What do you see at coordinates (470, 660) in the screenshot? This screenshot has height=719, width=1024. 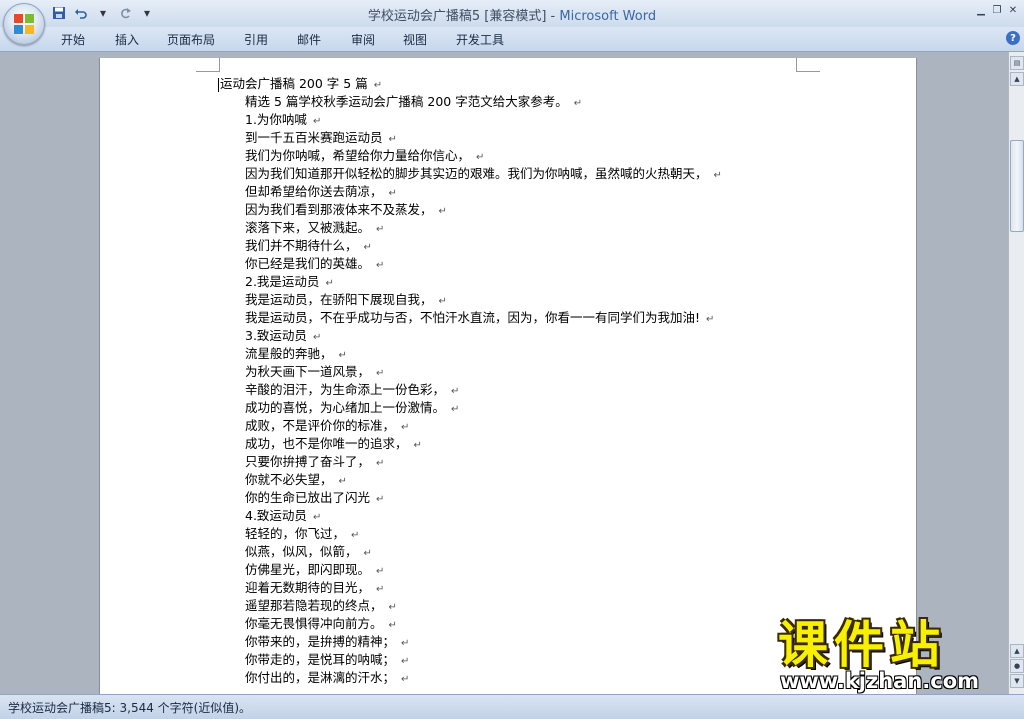 I see `document-line: 你带走的，是悦耳的呐喊； ↵` at bounding box center [470, 660].